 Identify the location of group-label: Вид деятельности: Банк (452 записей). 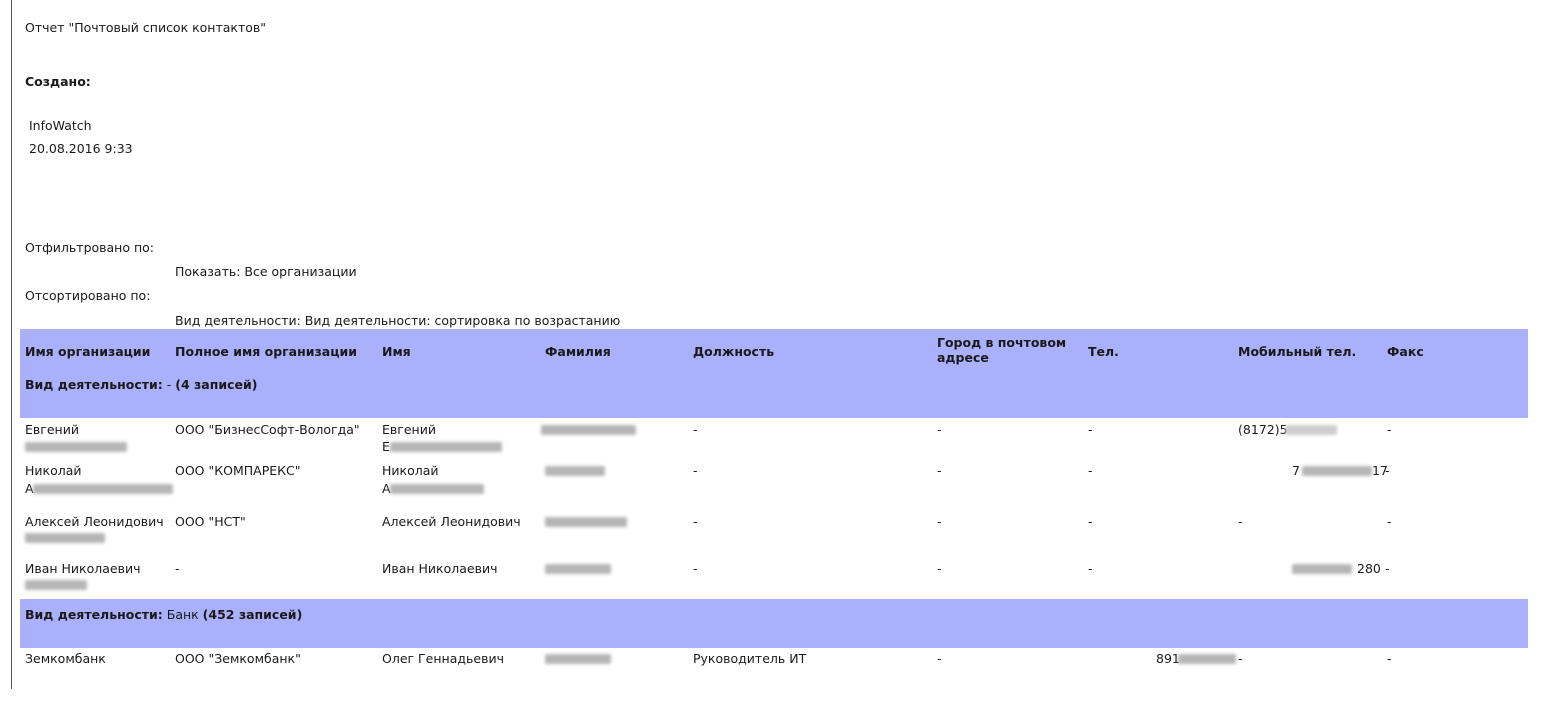
(164, 614).